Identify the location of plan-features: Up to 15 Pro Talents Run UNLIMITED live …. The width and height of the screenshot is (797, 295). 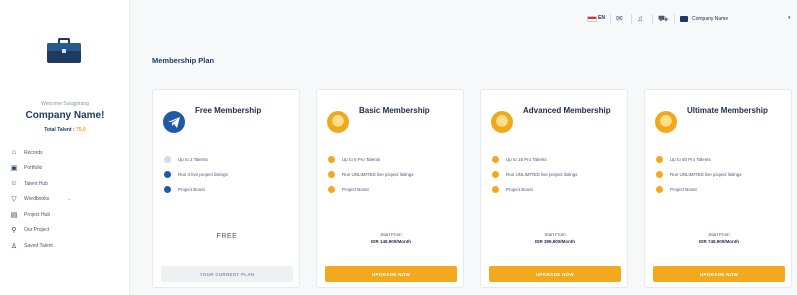
(557, 179).